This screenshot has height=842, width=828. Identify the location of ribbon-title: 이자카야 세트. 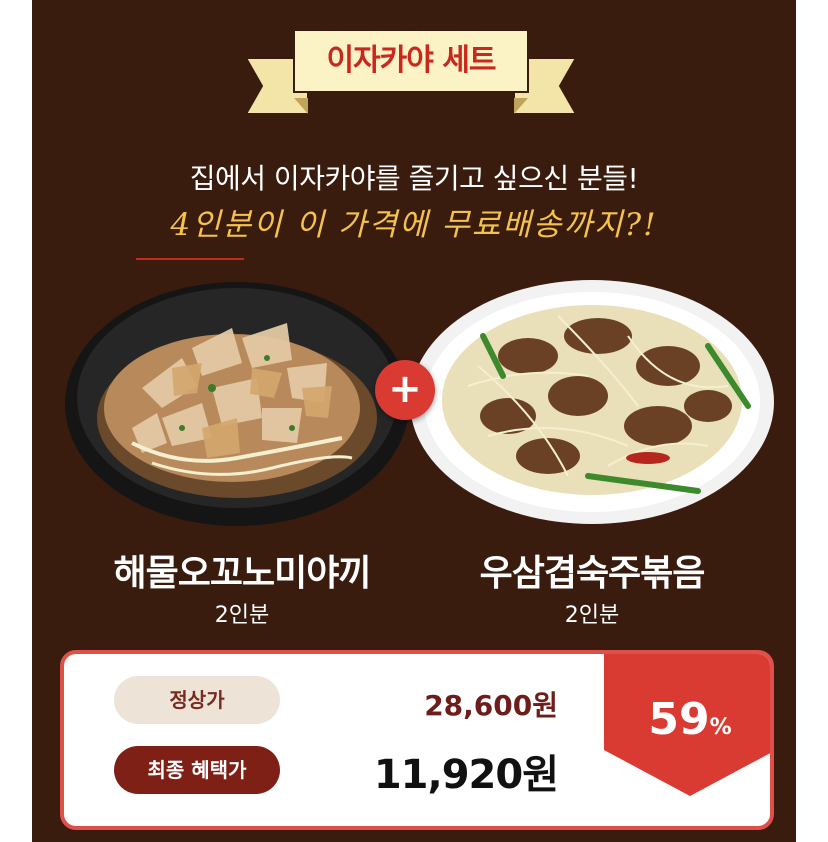
(411, 60).